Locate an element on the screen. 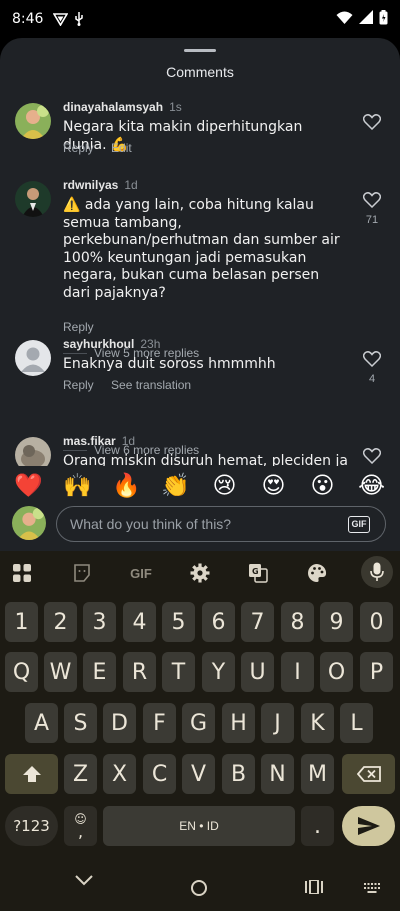 Image resolution: width=400 pixels, height=911 pixels. backspace-icon is located at coordinates (368, 774).